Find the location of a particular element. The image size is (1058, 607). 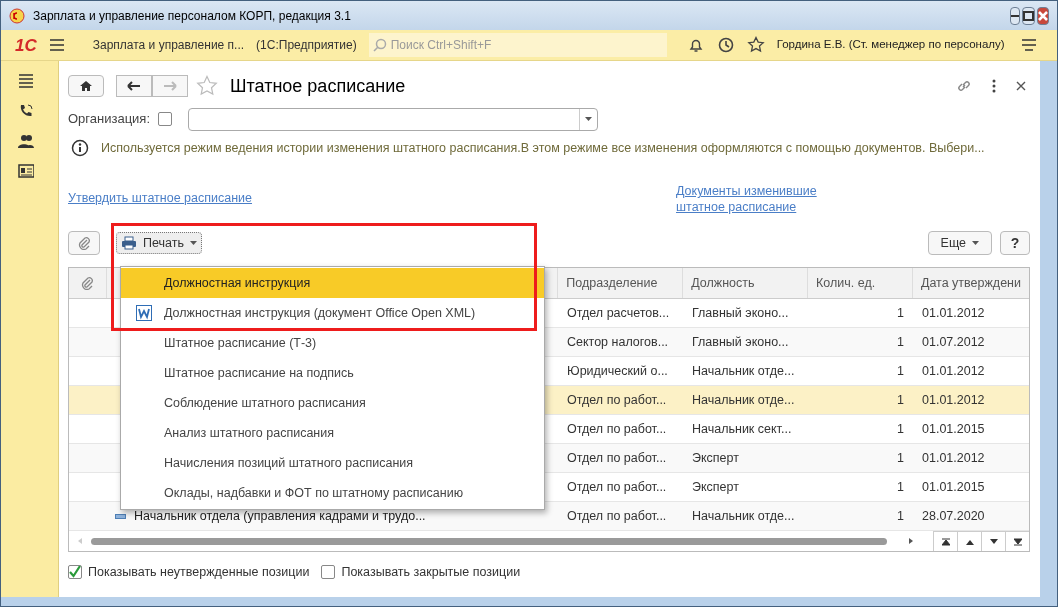

platform-label: (1С:Предприятие) is located at coordinates (306, 45).